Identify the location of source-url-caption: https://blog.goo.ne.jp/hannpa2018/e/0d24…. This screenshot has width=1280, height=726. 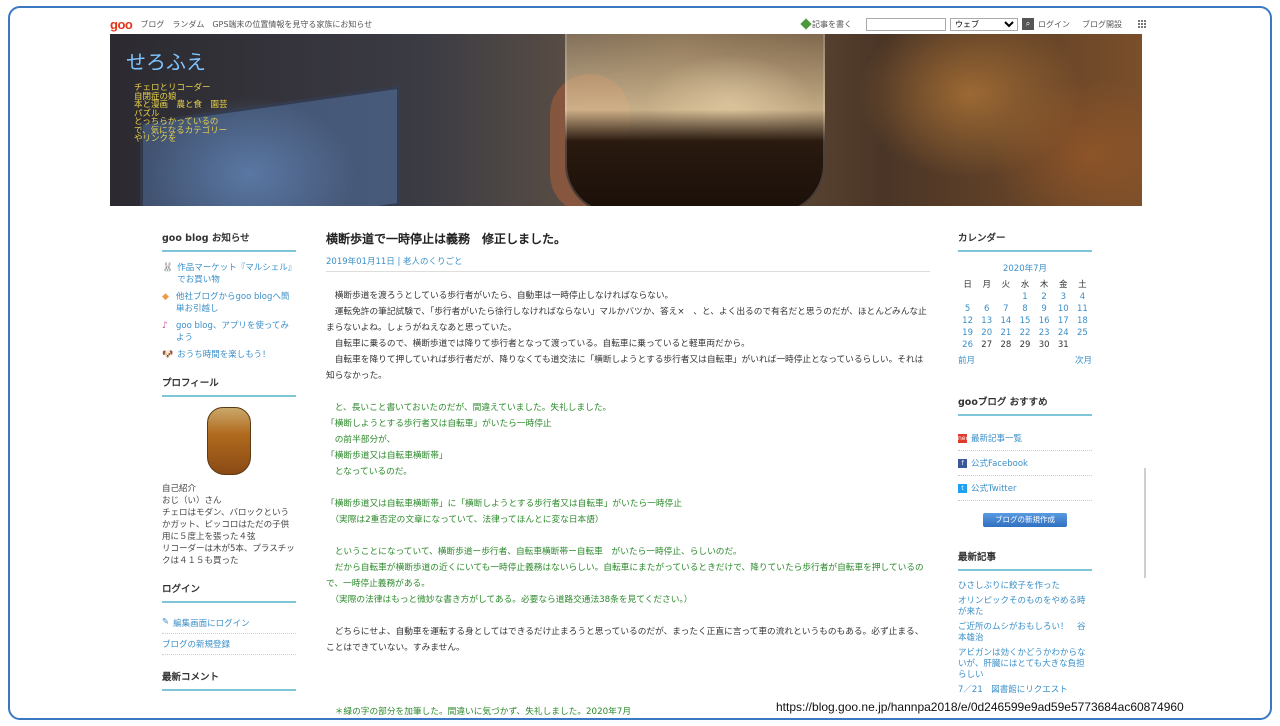
(980, 707).